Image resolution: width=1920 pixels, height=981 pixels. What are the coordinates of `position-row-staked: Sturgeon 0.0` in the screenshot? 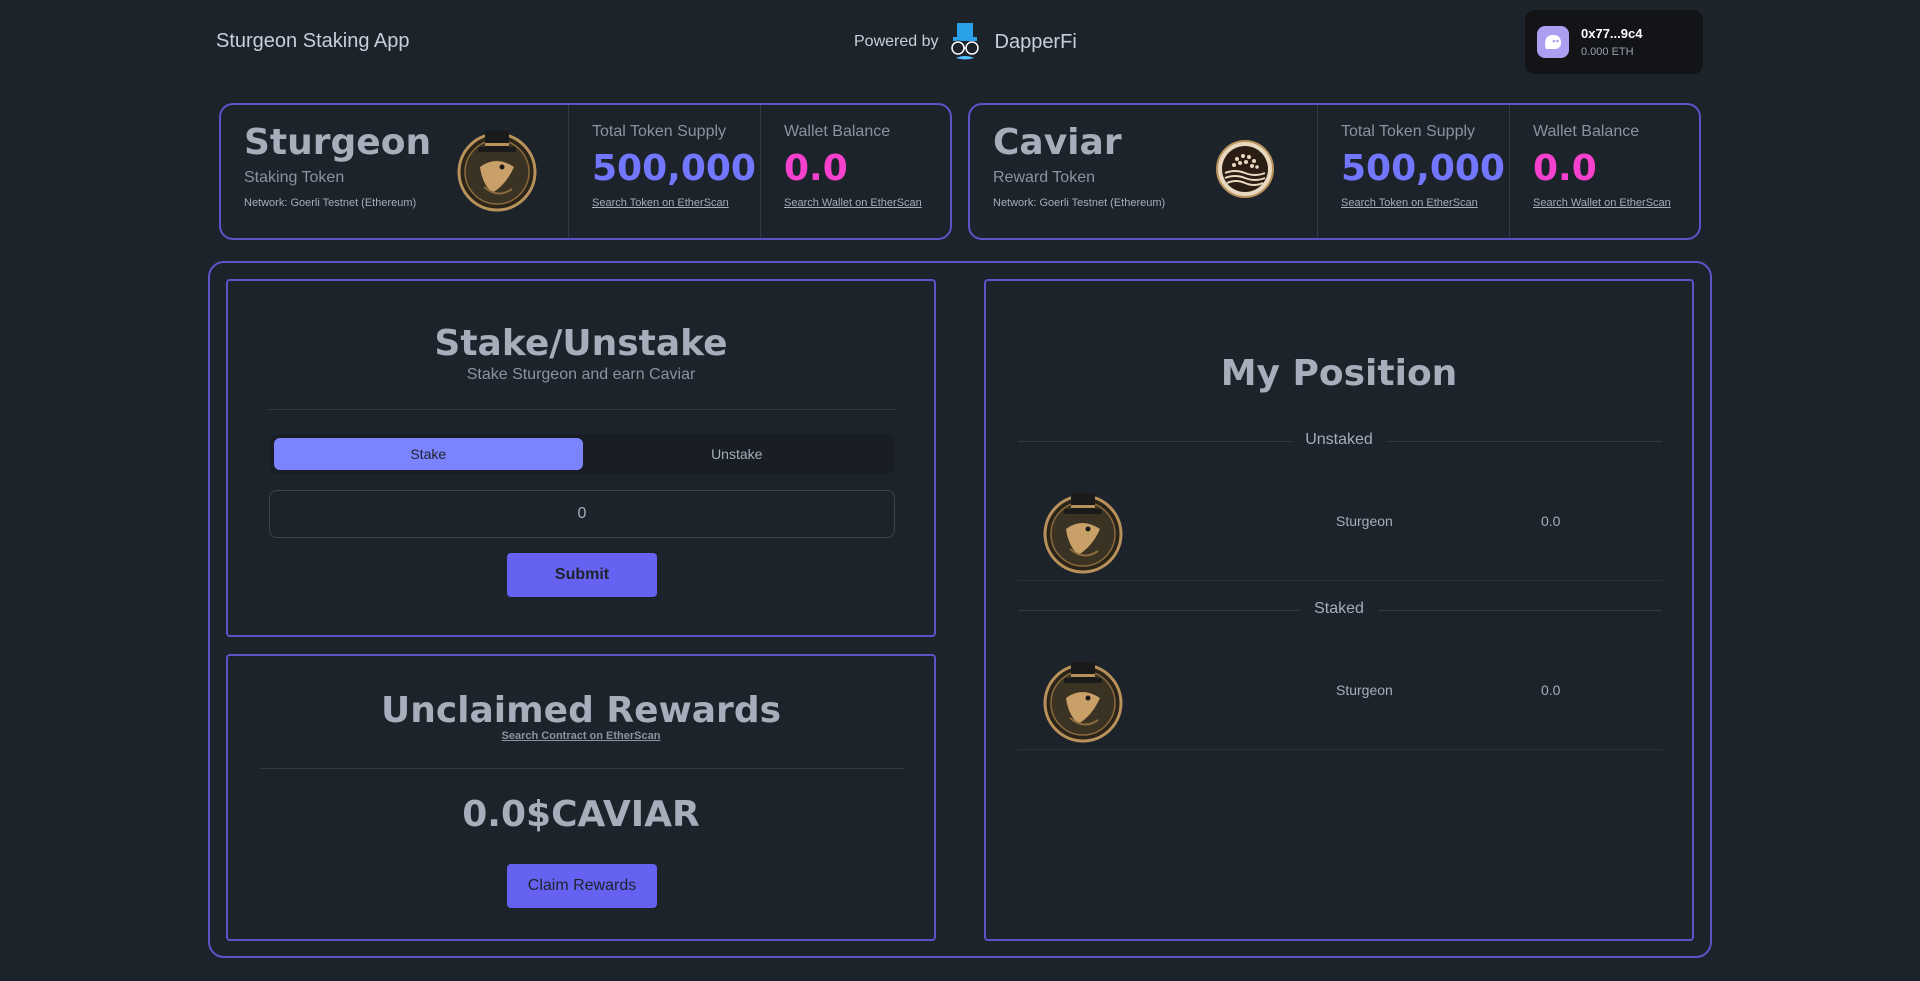 It's located at (1340, 695).